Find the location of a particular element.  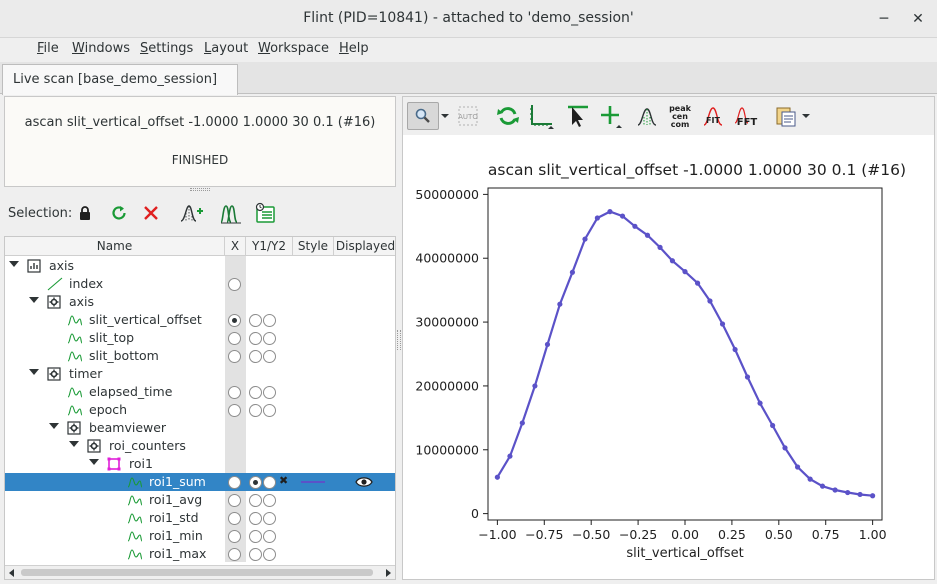

tree-row: index is located at coordinates (200, 284).